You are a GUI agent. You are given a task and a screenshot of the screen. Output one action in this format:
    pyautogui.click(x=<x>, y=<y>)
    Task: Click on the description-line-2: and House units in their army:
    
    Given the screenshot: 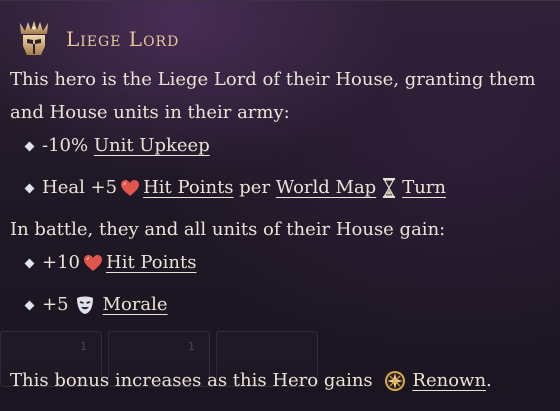 What is the action you would take?
    pyautogui.click(x=150, y=112)
    